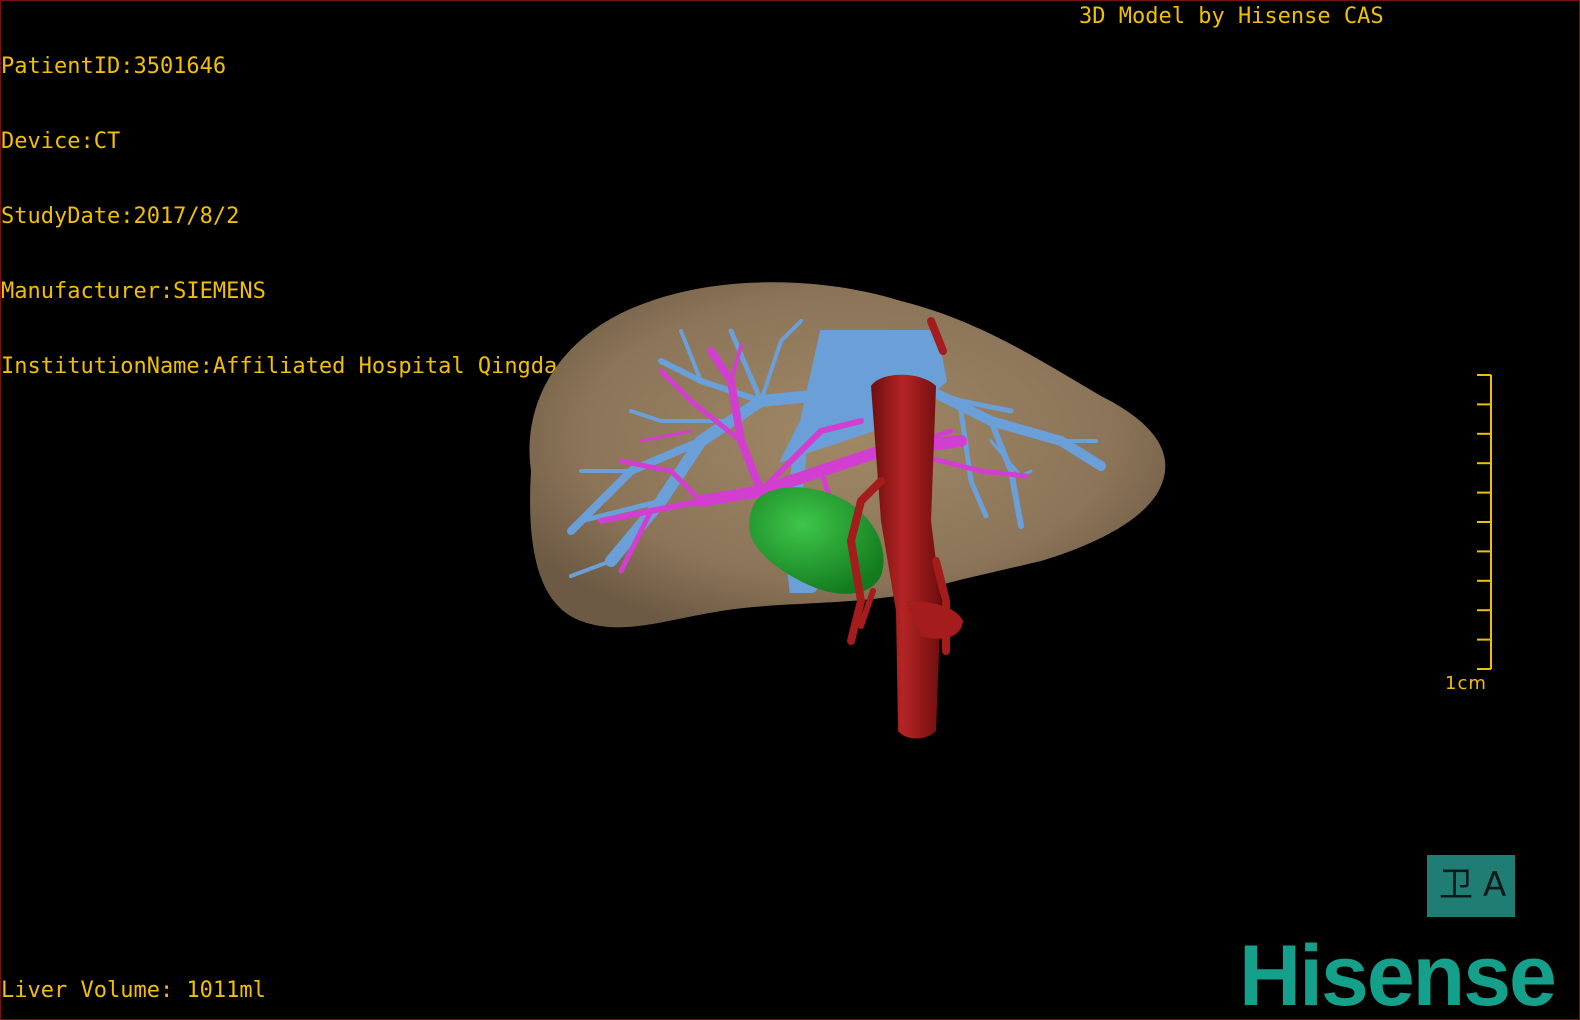 This screenshot has height=1020, width=1580. I want to click on badge-right-glyph: A, so click(1495, 885).